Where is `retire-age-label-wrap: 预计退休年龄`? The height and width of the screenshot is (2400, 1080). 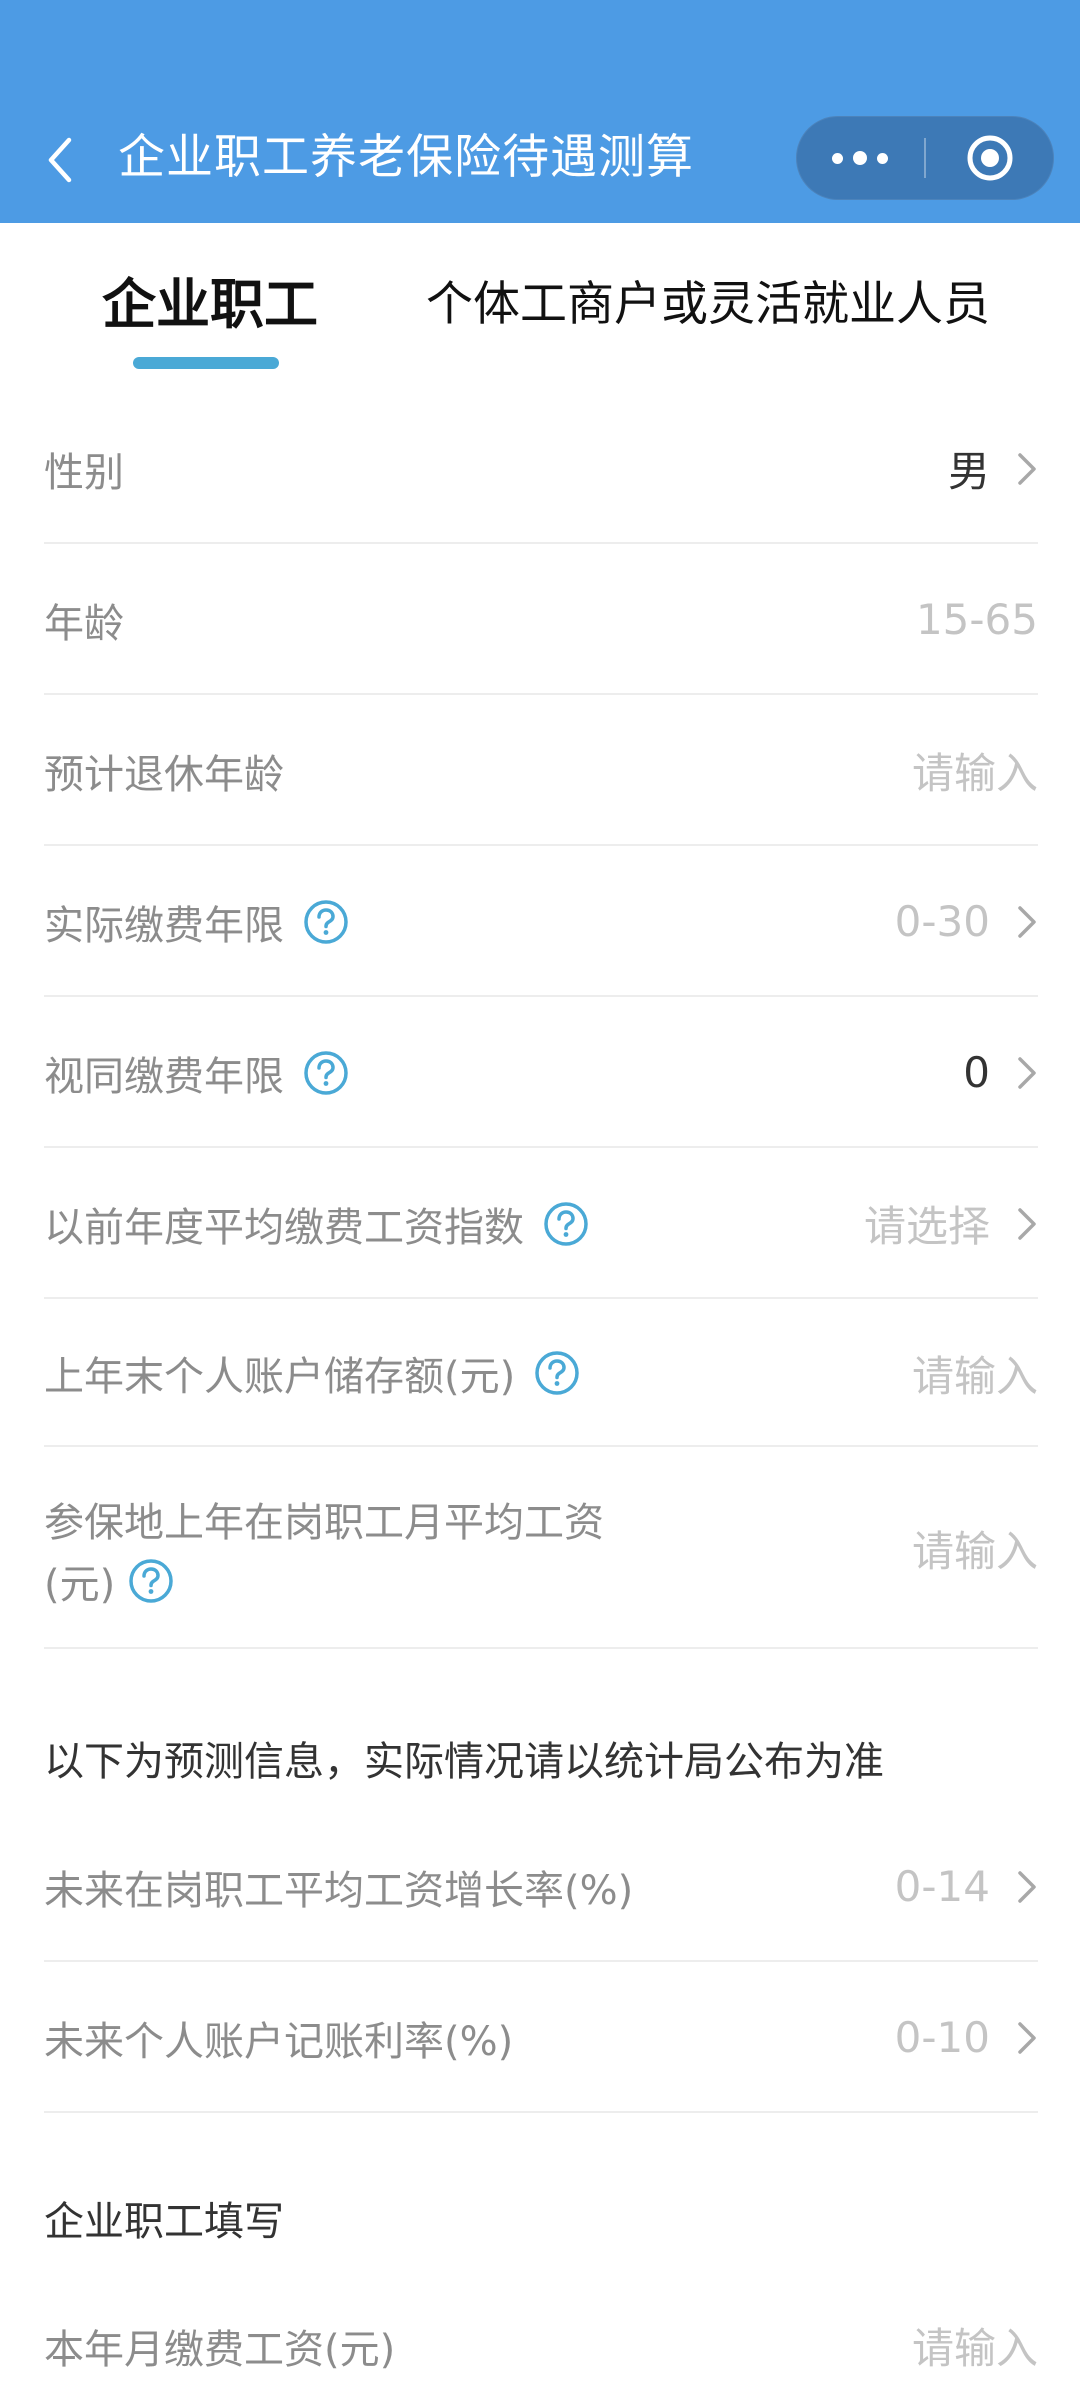 retire-age-label-wrap: 预计退休年龄 is located at coordinates (164, 770).